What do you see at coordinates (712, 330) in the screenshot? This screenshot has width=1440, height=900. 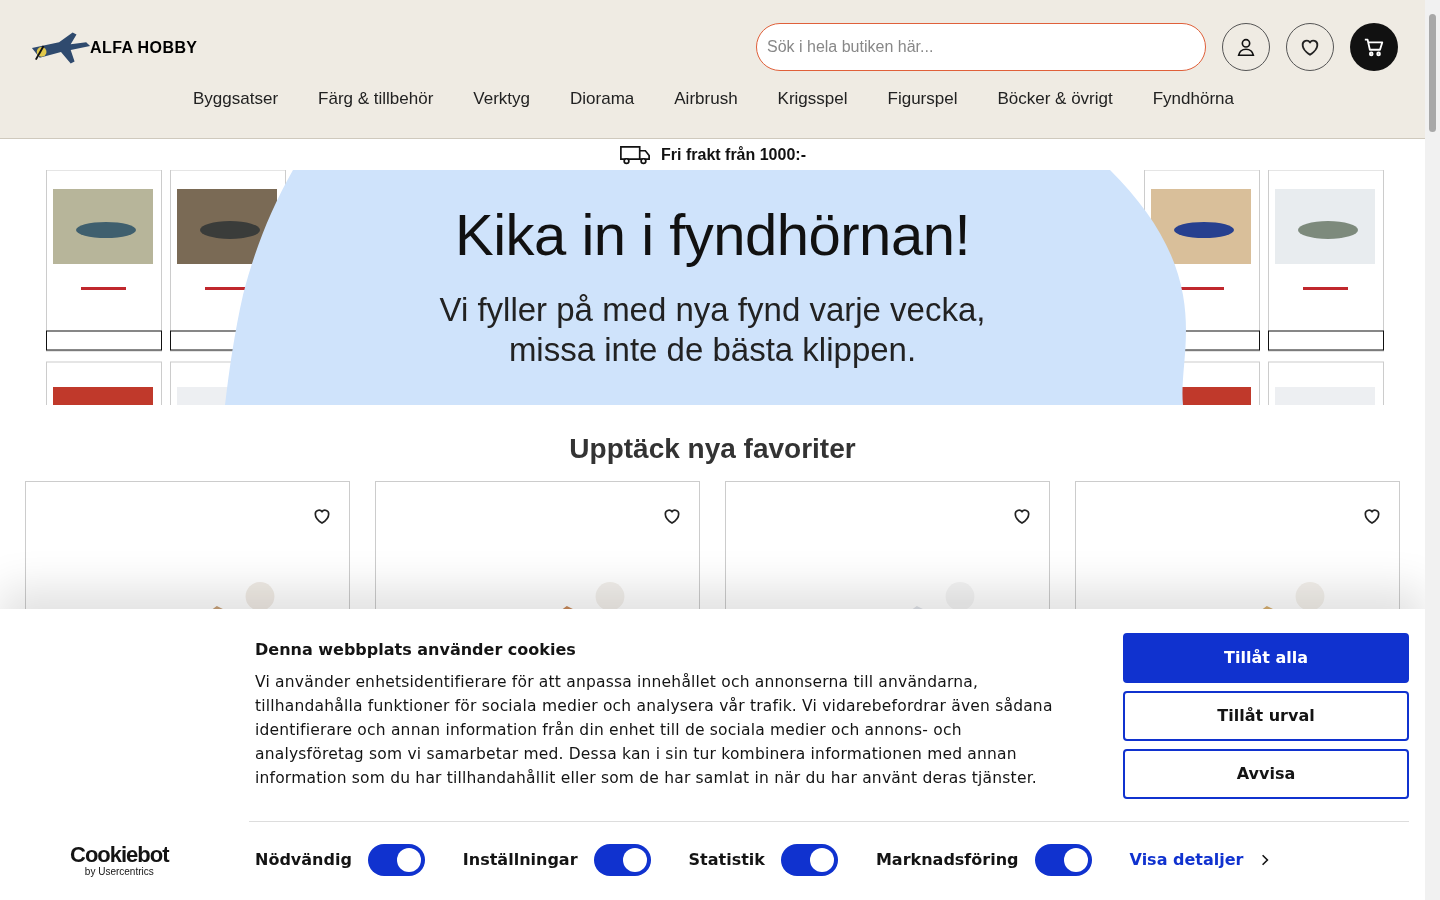 I see `banner-subline: Vi fyller på med nya fynd varje vecka, missa inte de bästa klippen.` at bounding box center [712, 330].